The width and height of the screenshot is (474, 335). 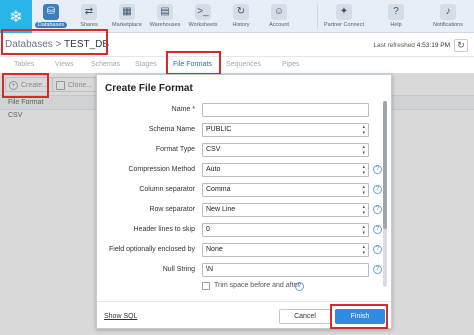 What do you see at coordinates (448, 12) in the screenshot?
I see `bell-icon: ♪` at bounding box center [448, 12].